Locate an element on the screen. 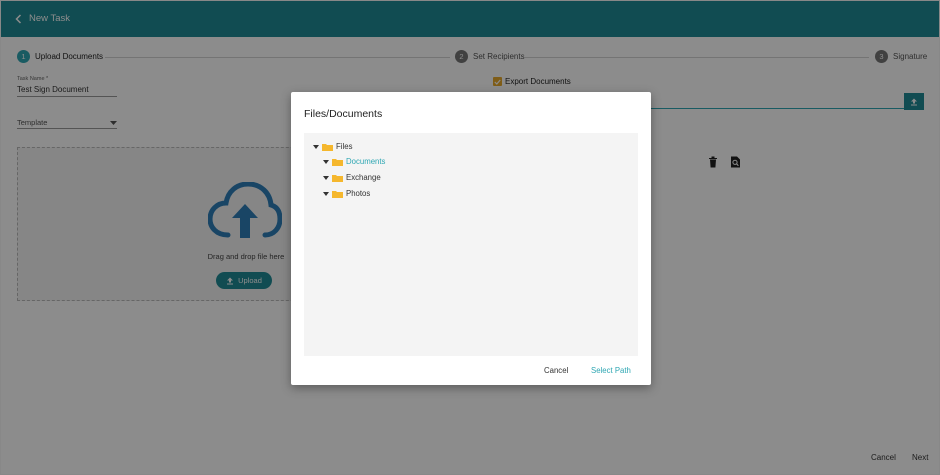  tree-node-label: Files is located at coordinates (344, 146).